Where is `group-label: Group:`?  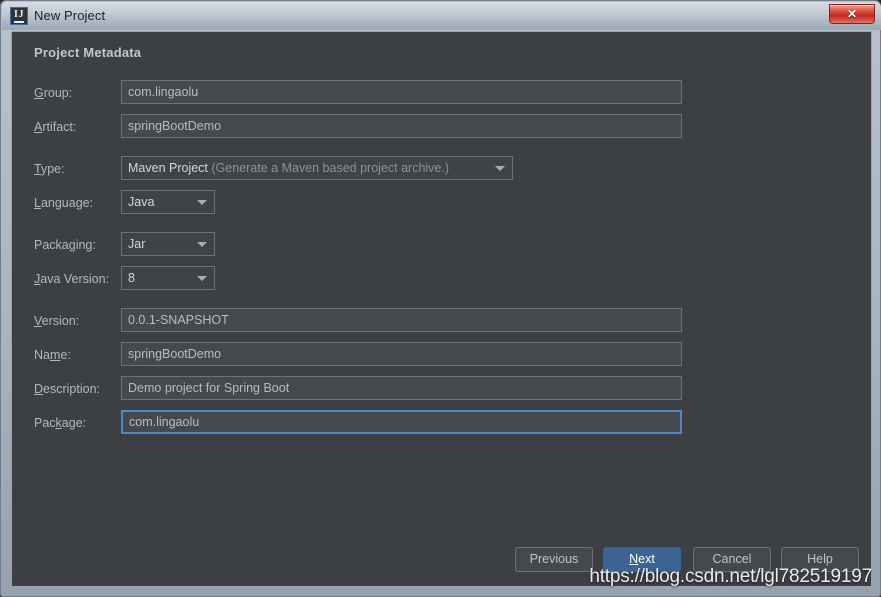 group-label: Group: is located at coordinates (53, 93).